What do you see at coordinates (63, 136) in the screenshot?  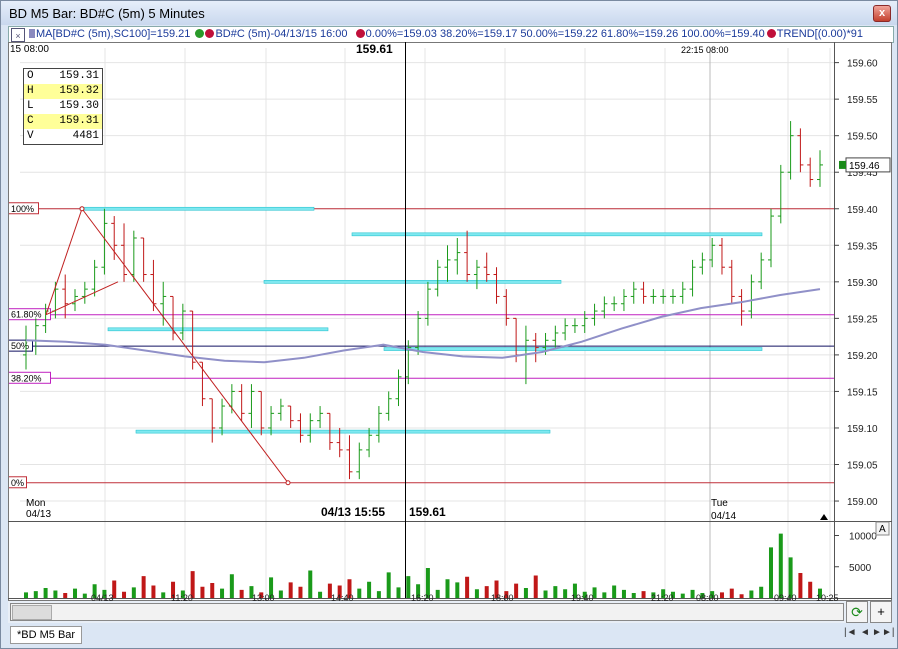 I see `ohlc-row-volume: V 4481` at bounding box center [63, 136].